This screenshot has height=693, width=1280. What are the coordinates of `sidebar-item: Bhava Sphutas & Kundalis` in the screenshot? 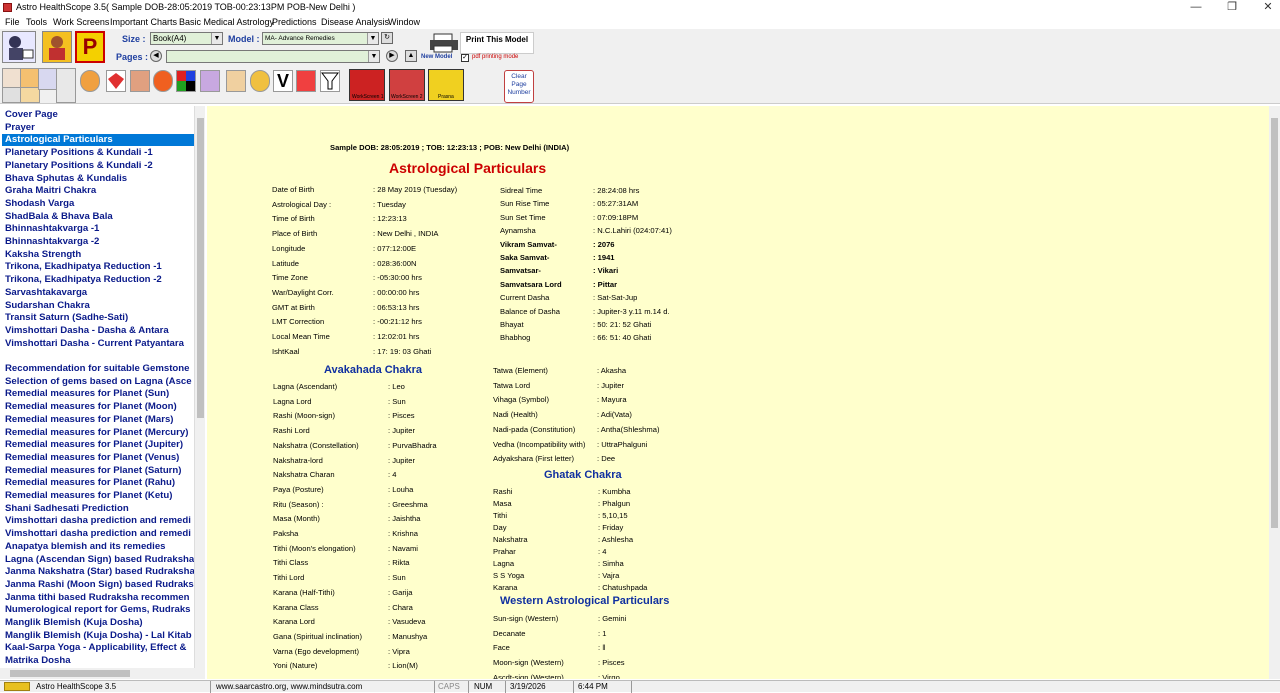 It's located at (66, 179).